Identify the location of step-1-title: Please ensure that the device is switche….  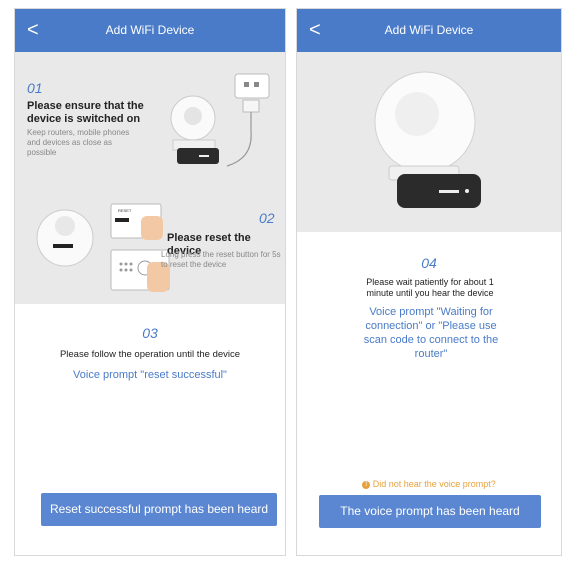
(85, 112).